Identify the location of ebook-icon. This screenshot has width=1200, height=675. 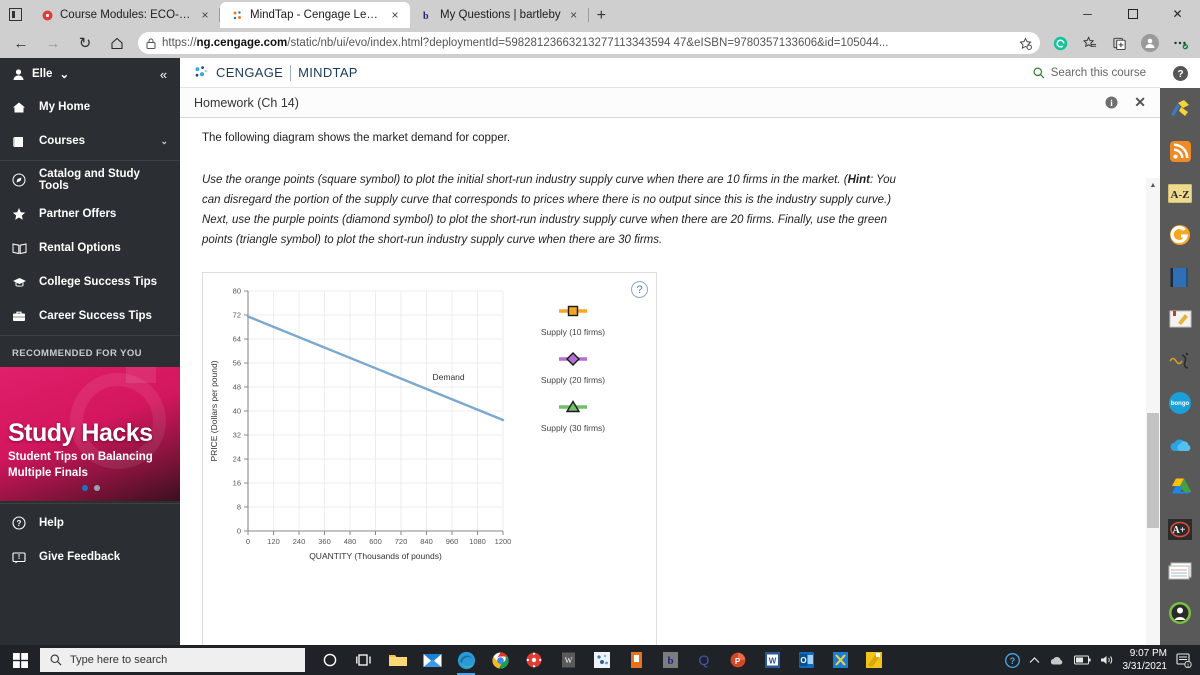
(1180, 277).